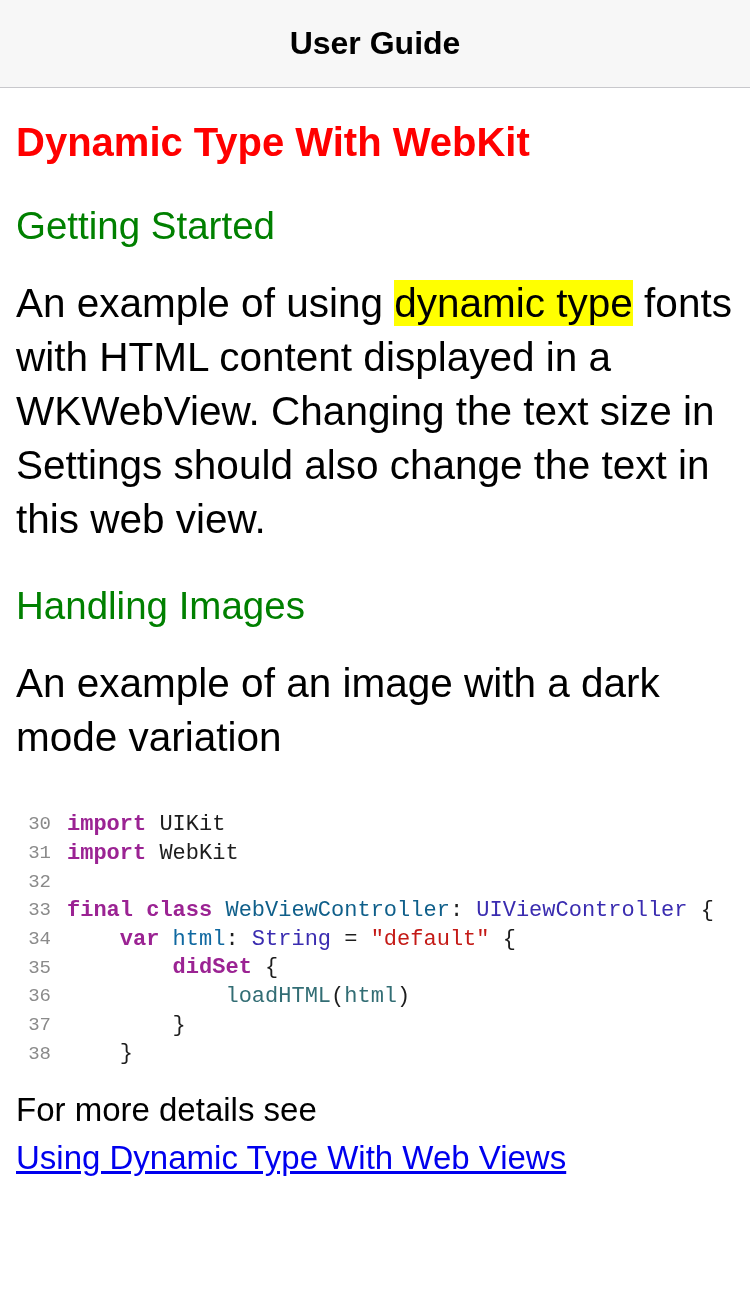 This screenshot has width=750, height=1294. Describe the element at coordinates (317, 996) in the screenshot. I see `code-line: loadHTML(html)` at that location.